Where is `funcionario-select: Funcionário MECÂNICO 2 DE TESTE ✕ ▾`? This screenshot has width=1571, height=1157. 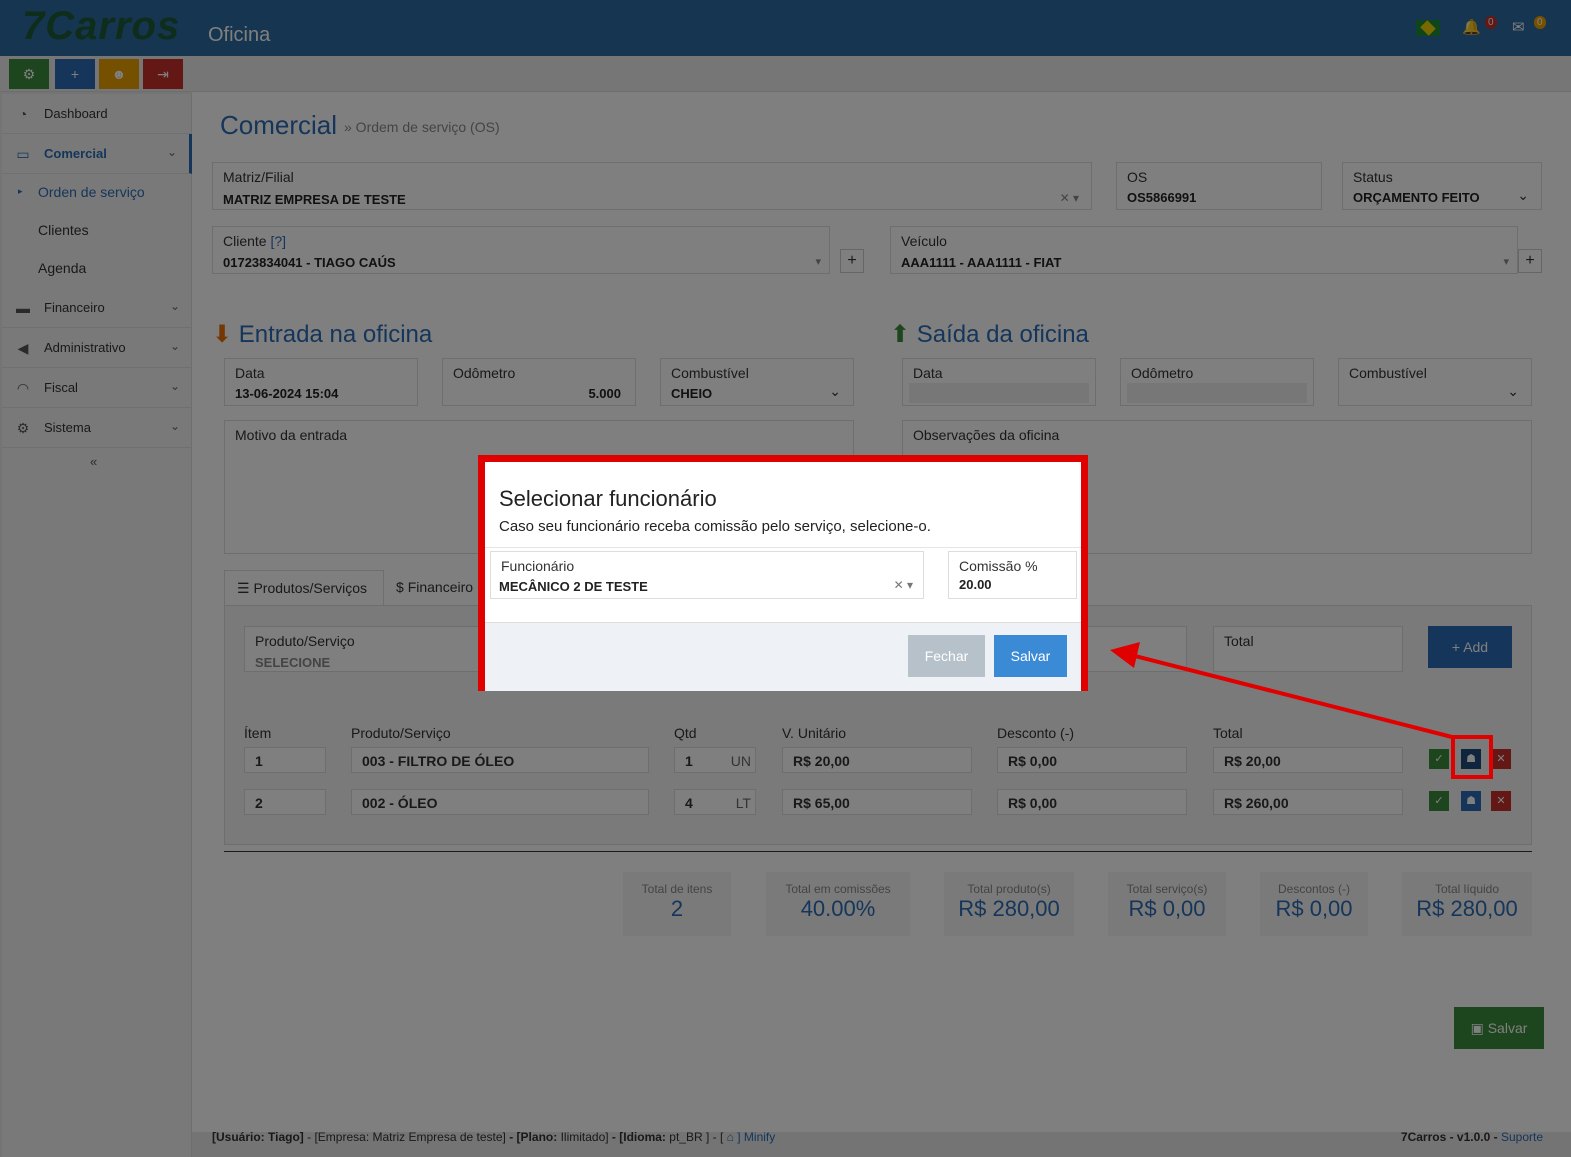 funcionario-select: Funcionário MECÂNICO 2 DE TESTE ✕ ▾ is located at coordinates (707, 575).